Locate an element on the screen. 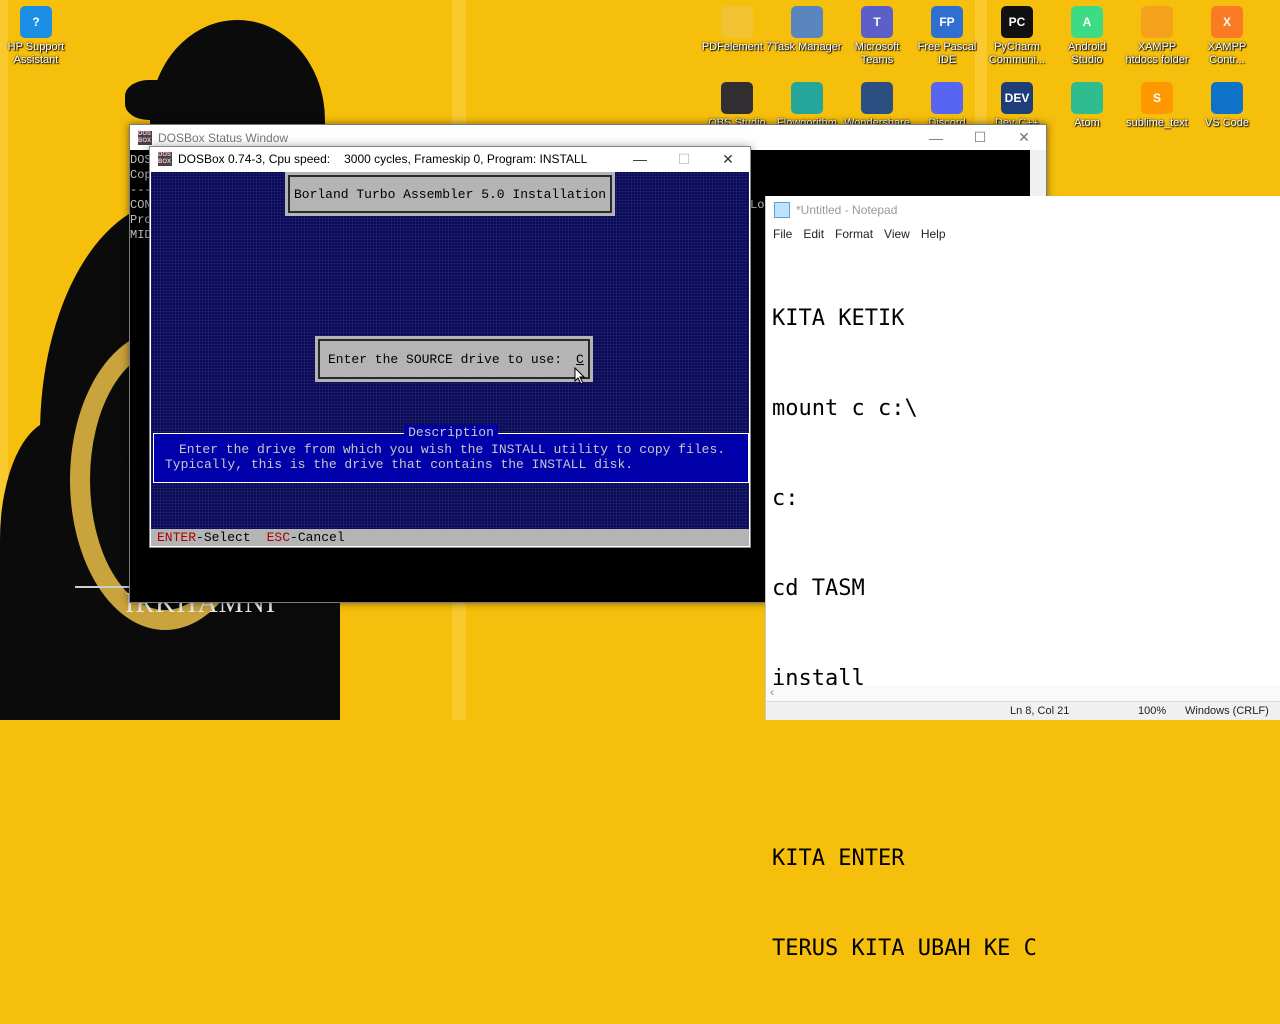  vscode-icon is located at coordinates (1227, 98).